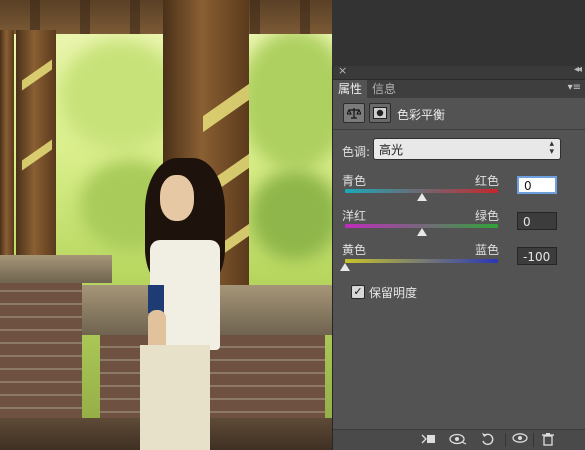 The width and height of the screenshot is (585, 450). What do you see at coordinates (421, 232) in the screenshot?
I see `magenta-green-thumb` at bounding box center [421, 232].